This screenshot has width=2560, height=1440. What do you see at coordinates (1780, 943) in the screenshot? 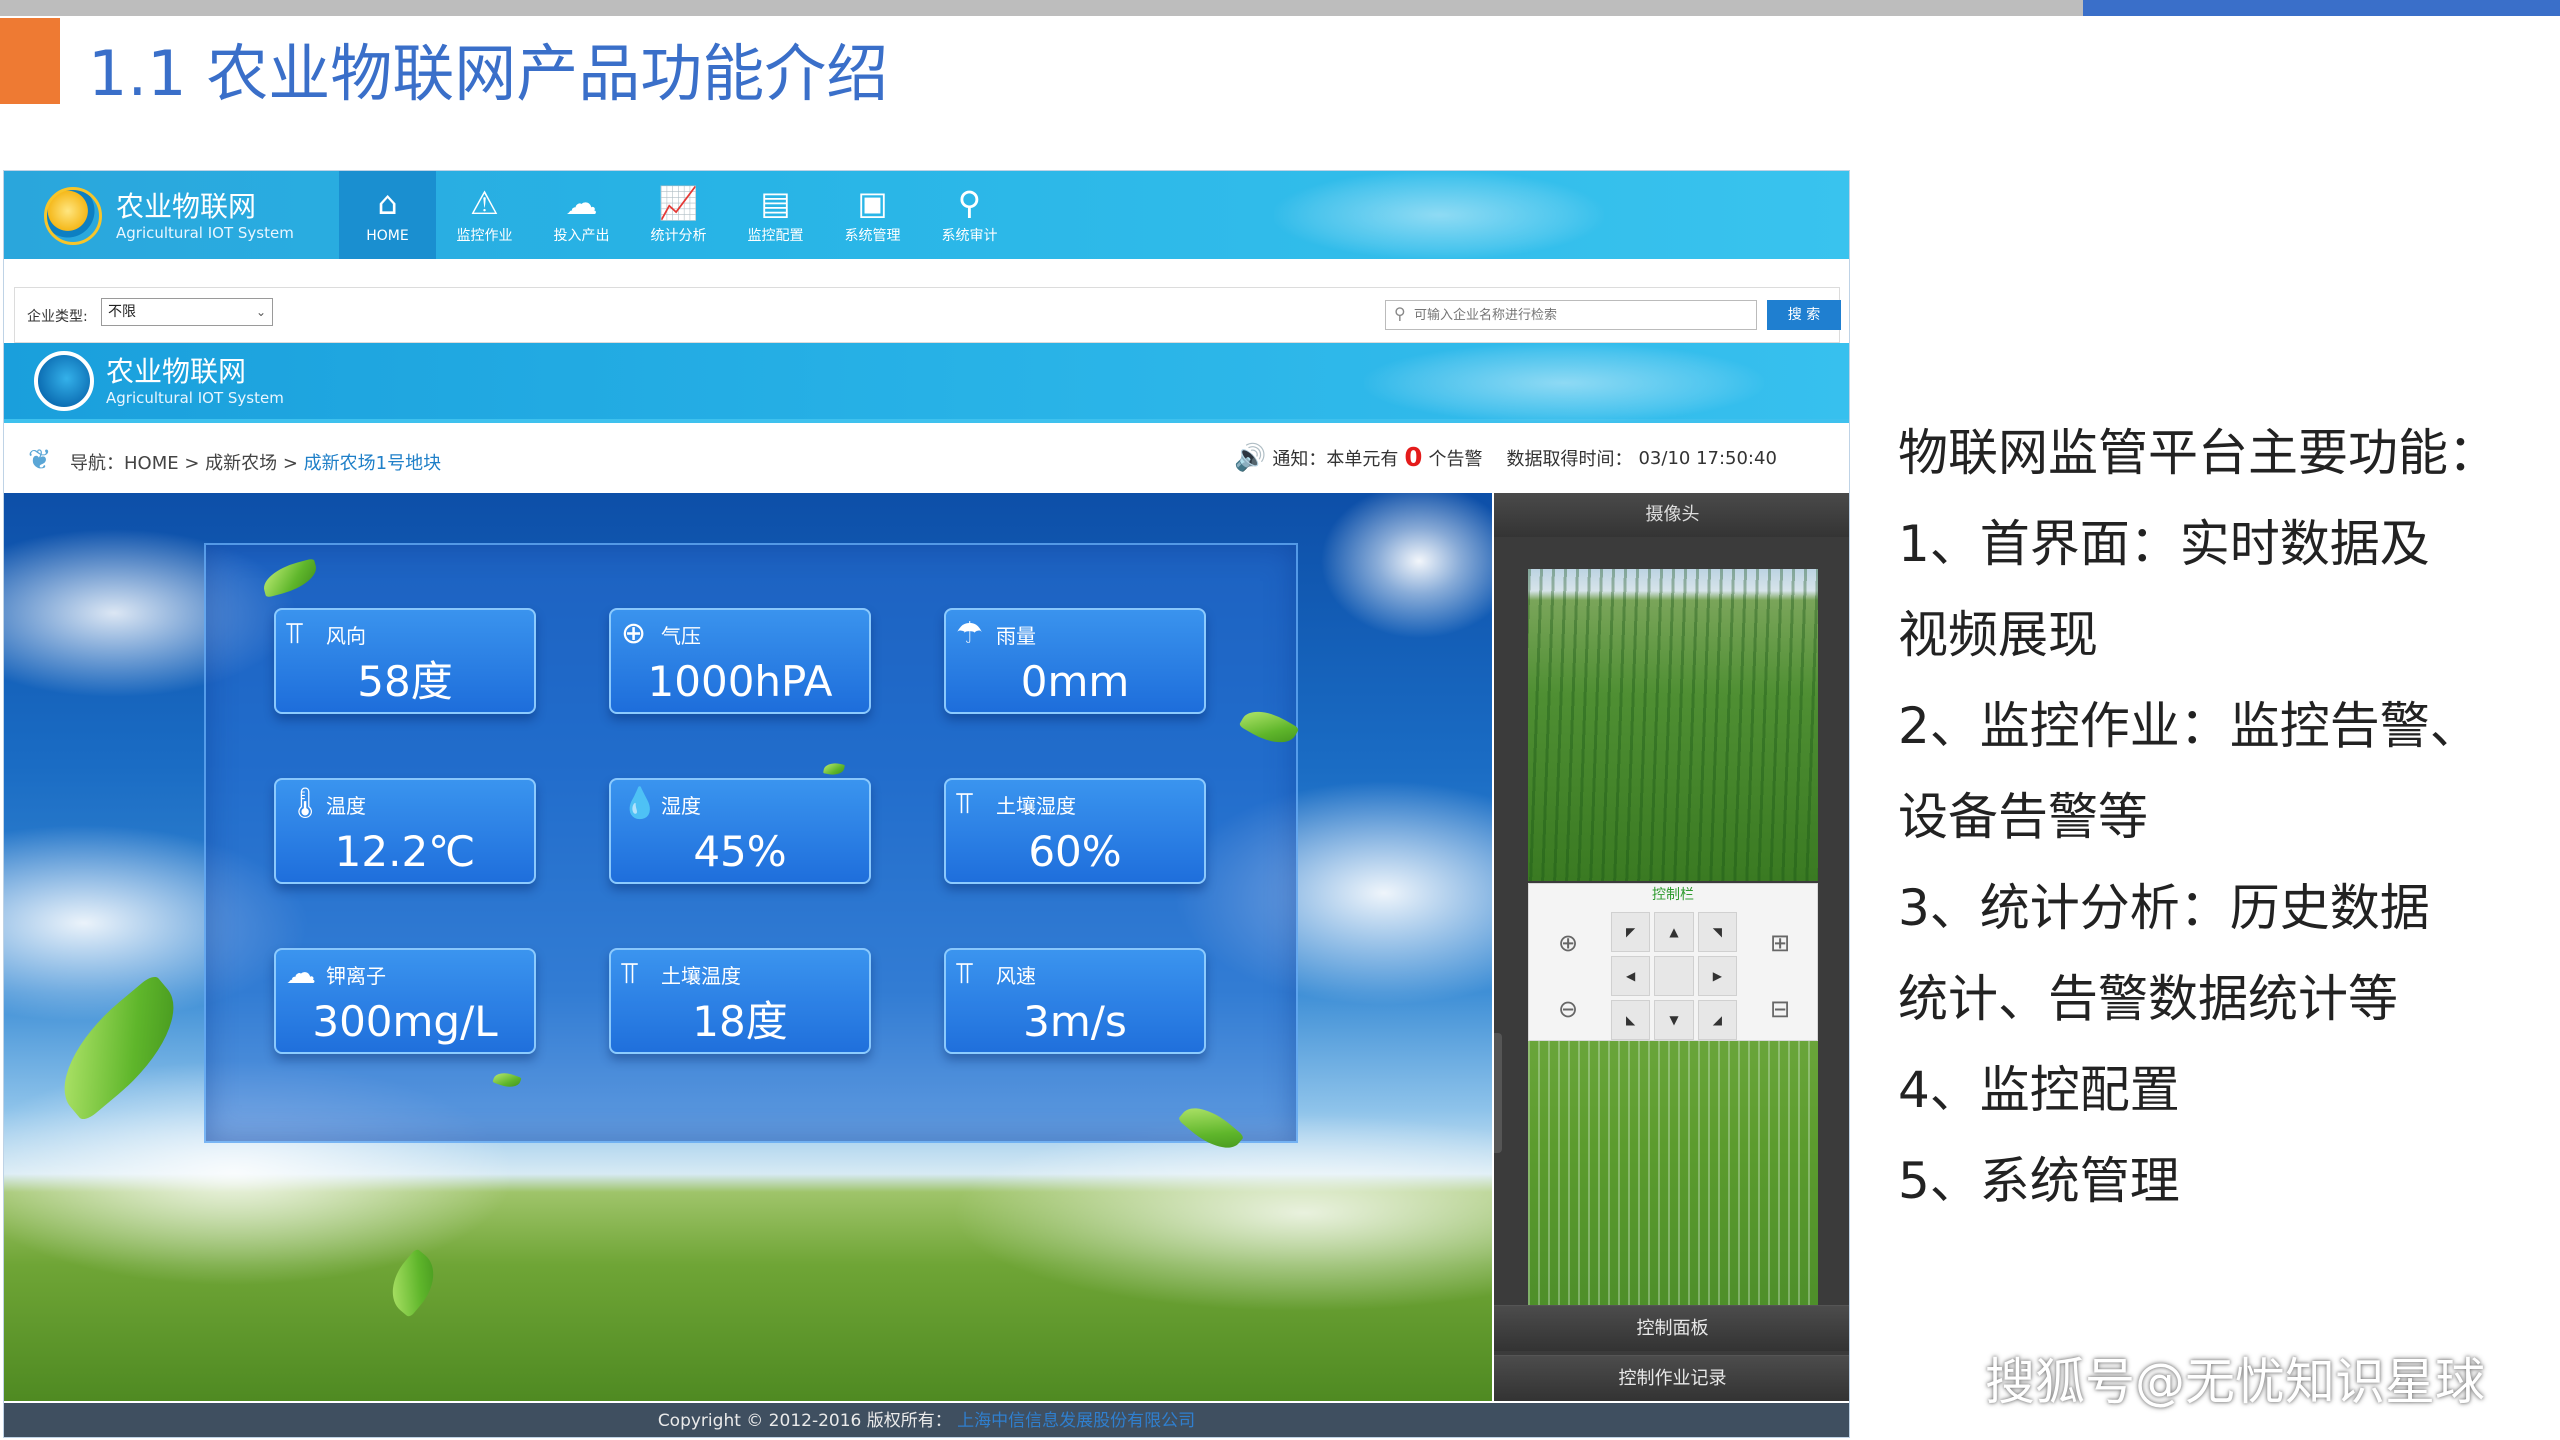
I see `expand-icon: ⊞` at bounding box center [1780, 943].